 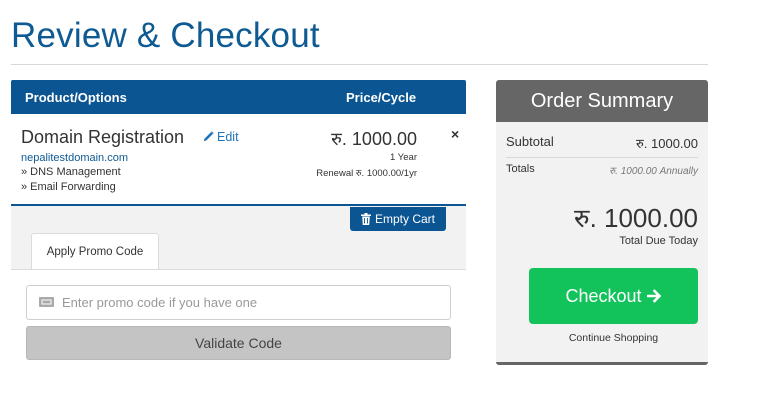 I want to click on totals-value: रु. 1000.00 Annually, so click(x=653, y=171).